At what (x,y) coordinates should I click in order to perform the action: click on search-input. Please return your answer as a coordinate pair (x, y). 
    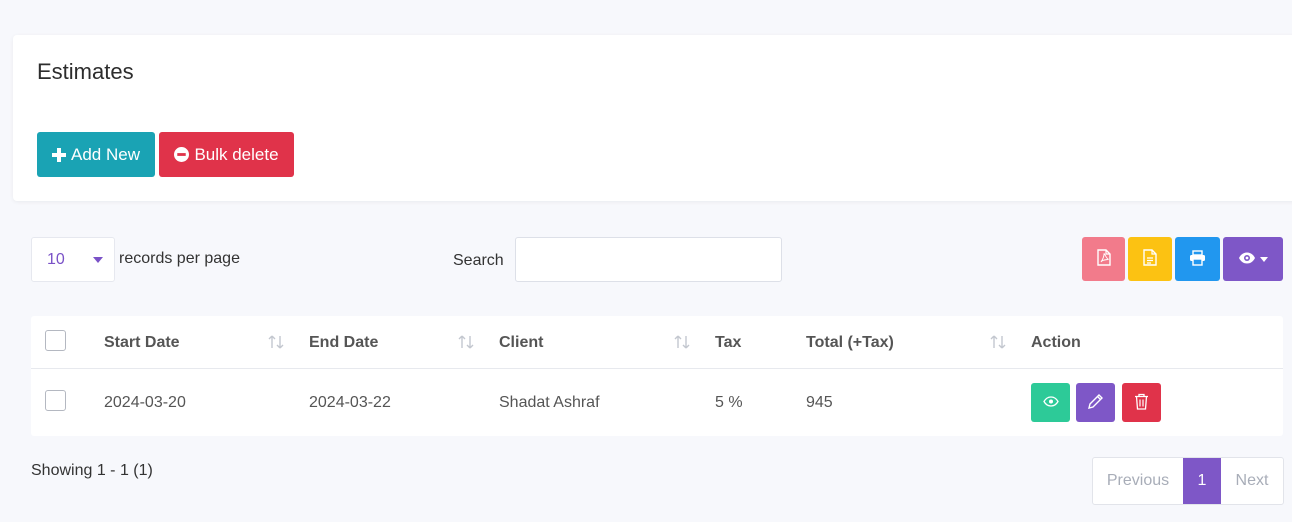
    Looking at the image, I should click on (648, 259).